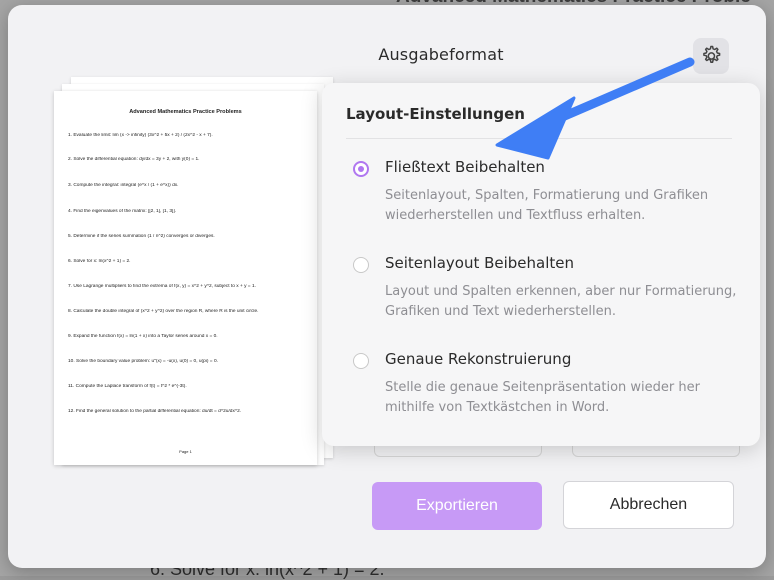 The image size is (774, 580). I want to click on settings-button, so click(711, 56).